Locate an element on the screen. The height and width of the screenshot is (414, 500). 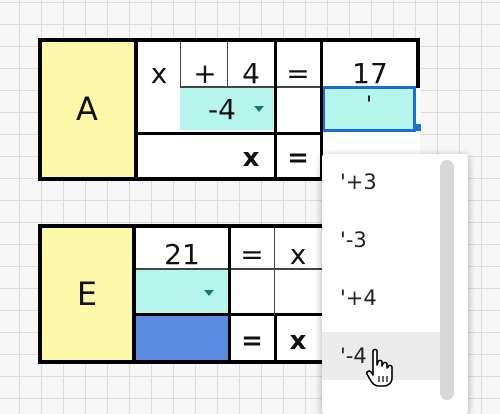
table-e-answer-cell is located at coordinates (182, 339).